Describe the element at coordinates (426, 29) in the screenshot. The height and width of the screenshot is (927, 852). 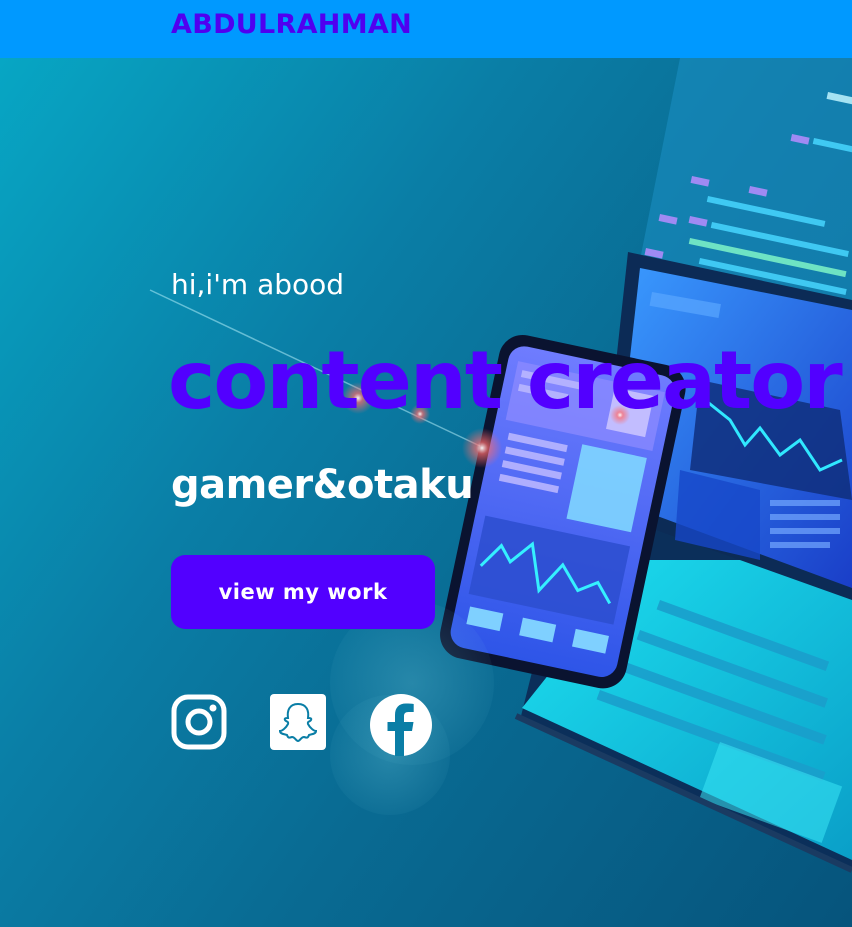
I see `navbar: ABDULRAHMAN` at that location.